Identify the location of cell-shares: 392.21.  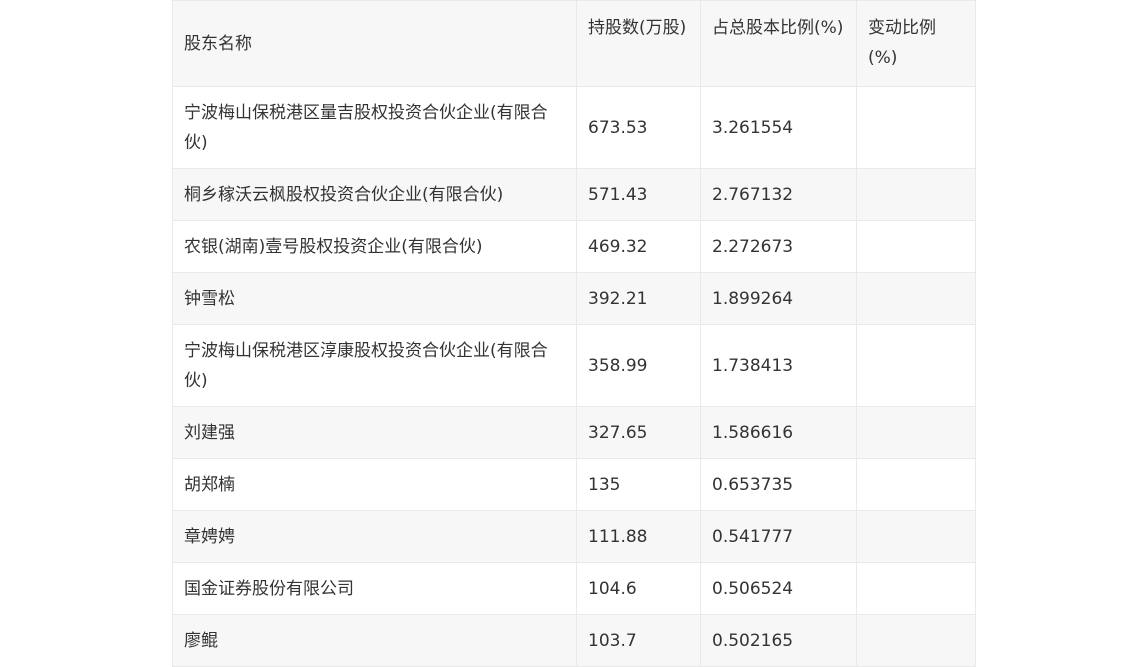
(638, 298).